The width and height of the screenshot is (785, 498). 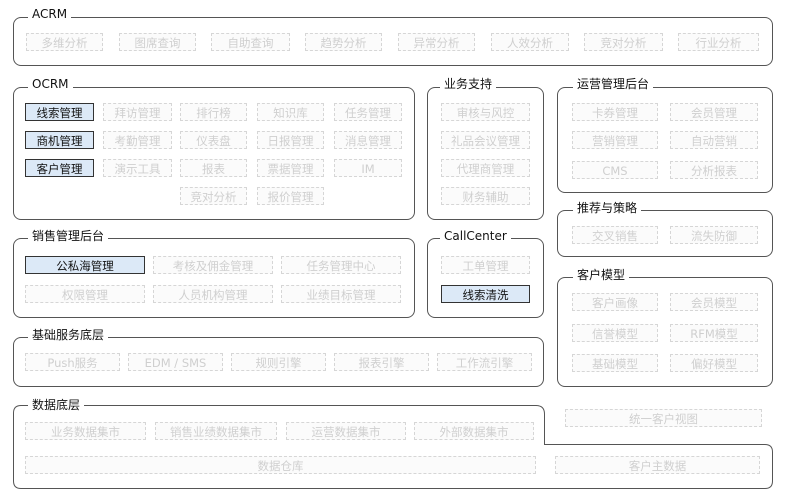 What do you see at coordinates (663, 418) in the screenshot?
I see `unified-customer-view: 统一客户视图` at bounding box center [663, 418].